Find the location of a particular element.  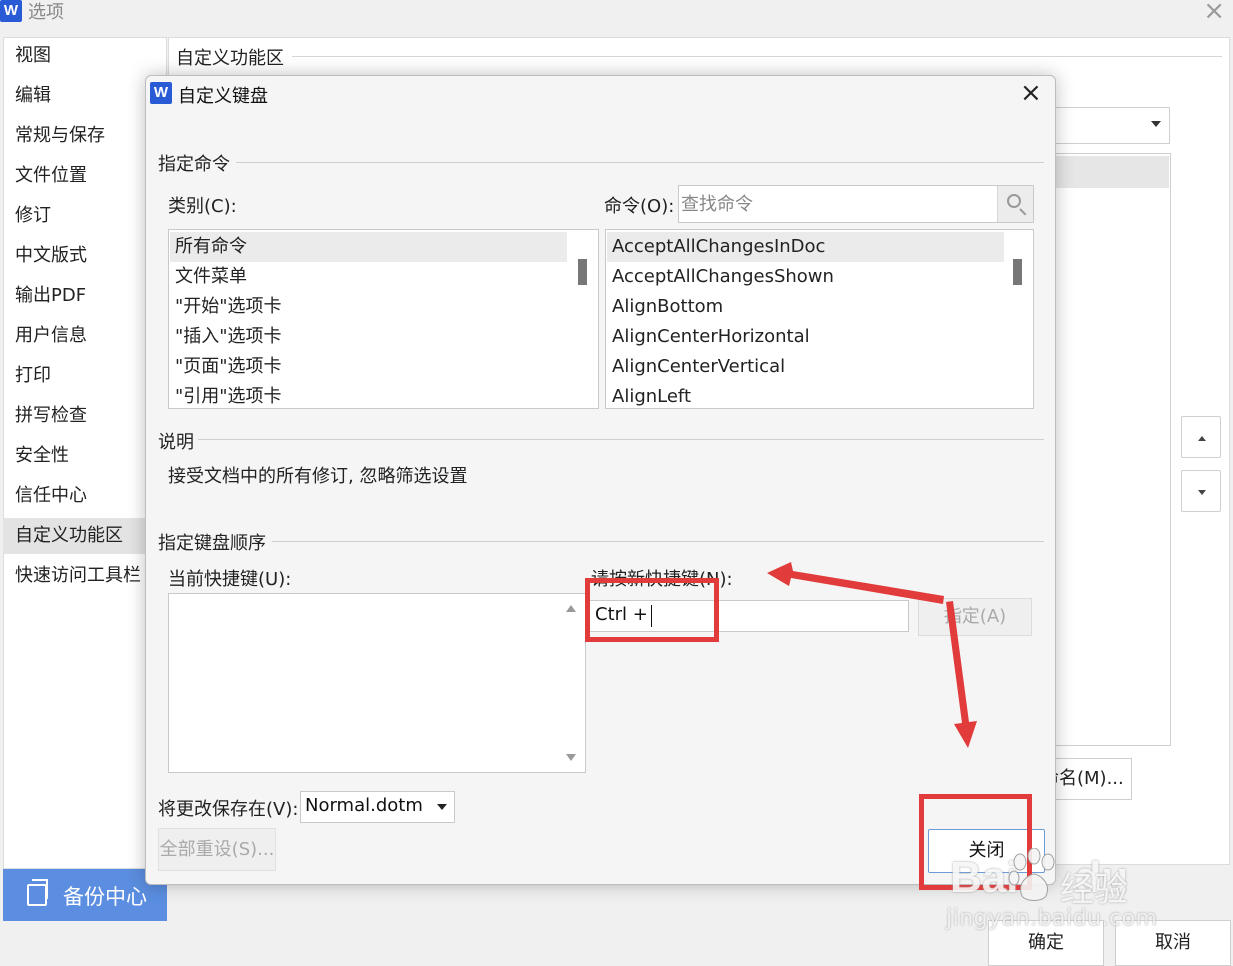

baidu-paw-logo is located at coordinates (1031, 874).